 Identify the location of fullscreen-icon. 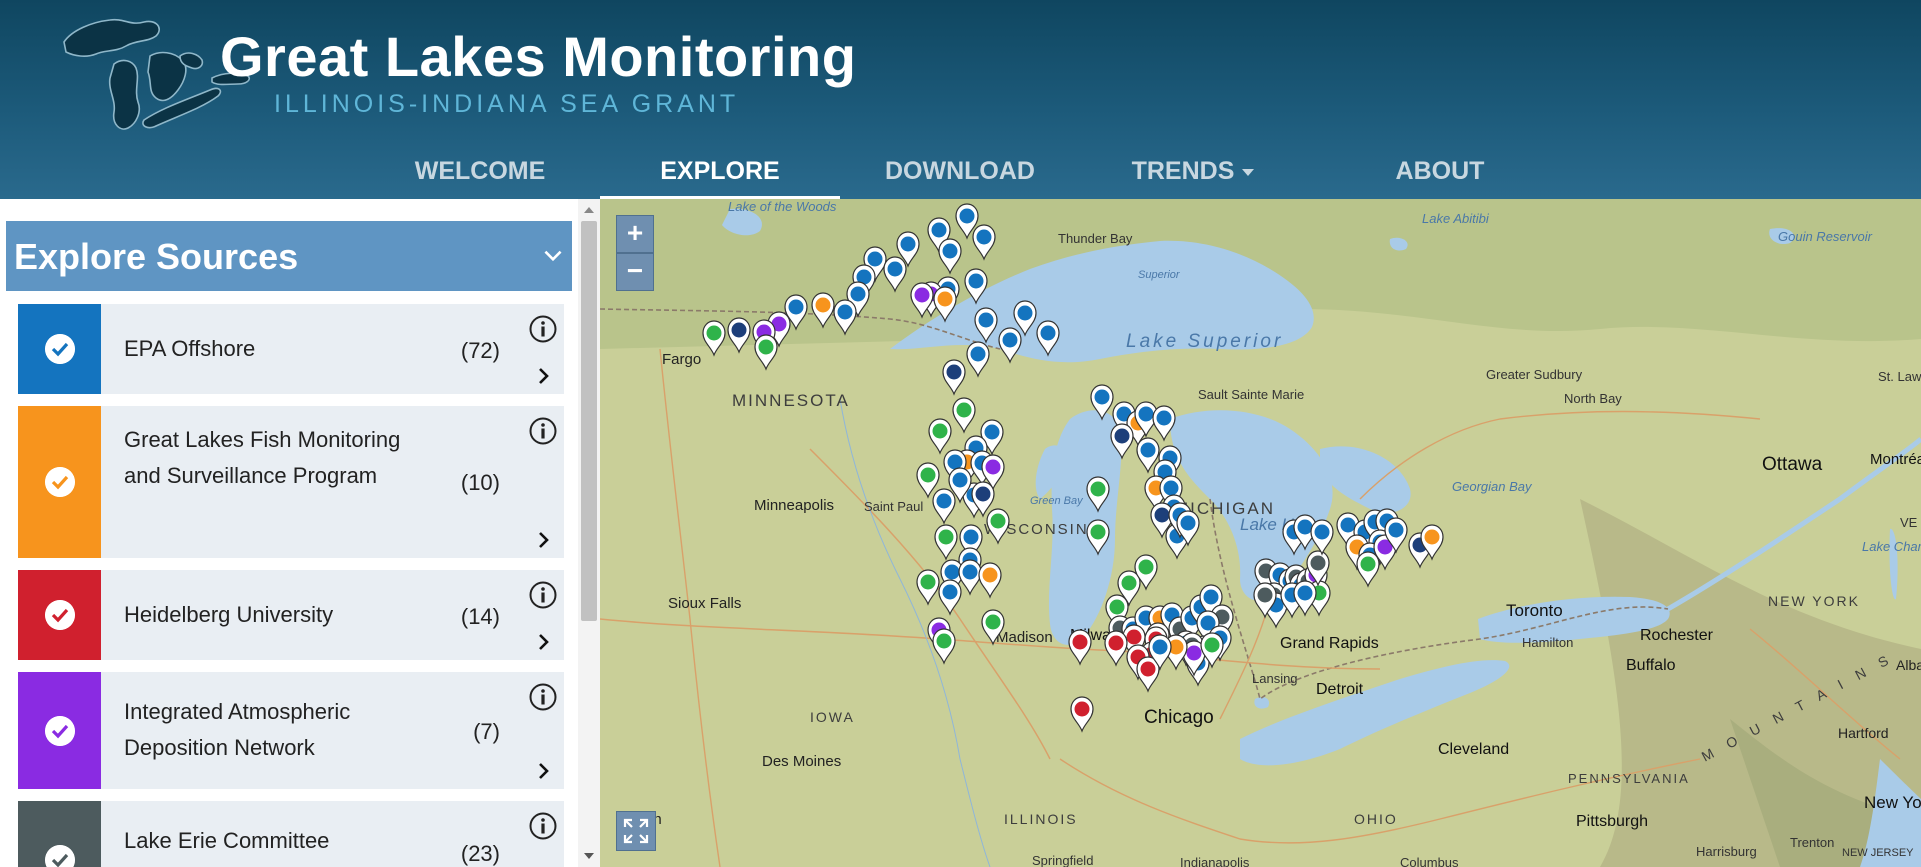
(636, 831).